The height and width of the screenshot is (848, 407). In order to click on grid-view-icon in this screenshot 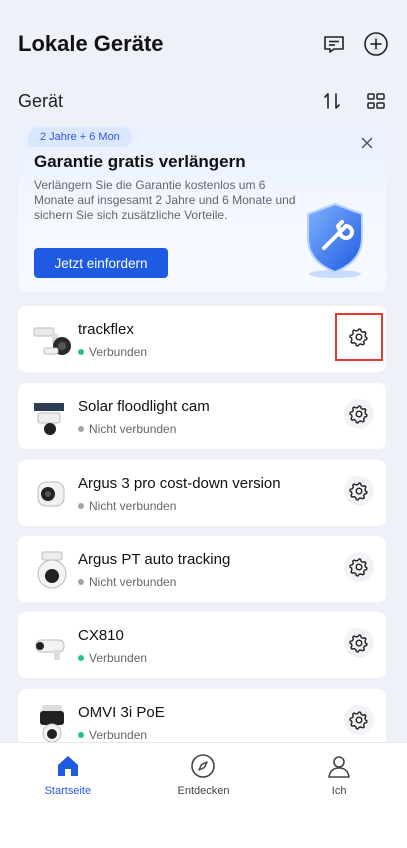, I will do `click(376, 101)`.